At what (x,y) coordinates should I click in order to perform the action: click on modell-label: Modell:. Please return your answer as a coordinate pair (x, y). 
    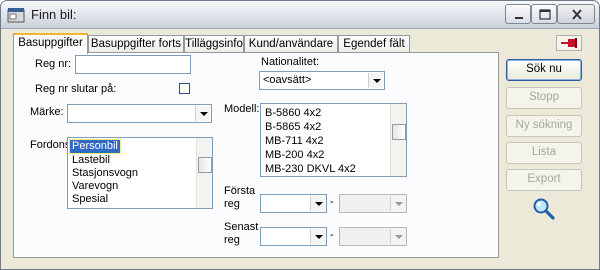
    Looking at the image, I should click on (242, 109).